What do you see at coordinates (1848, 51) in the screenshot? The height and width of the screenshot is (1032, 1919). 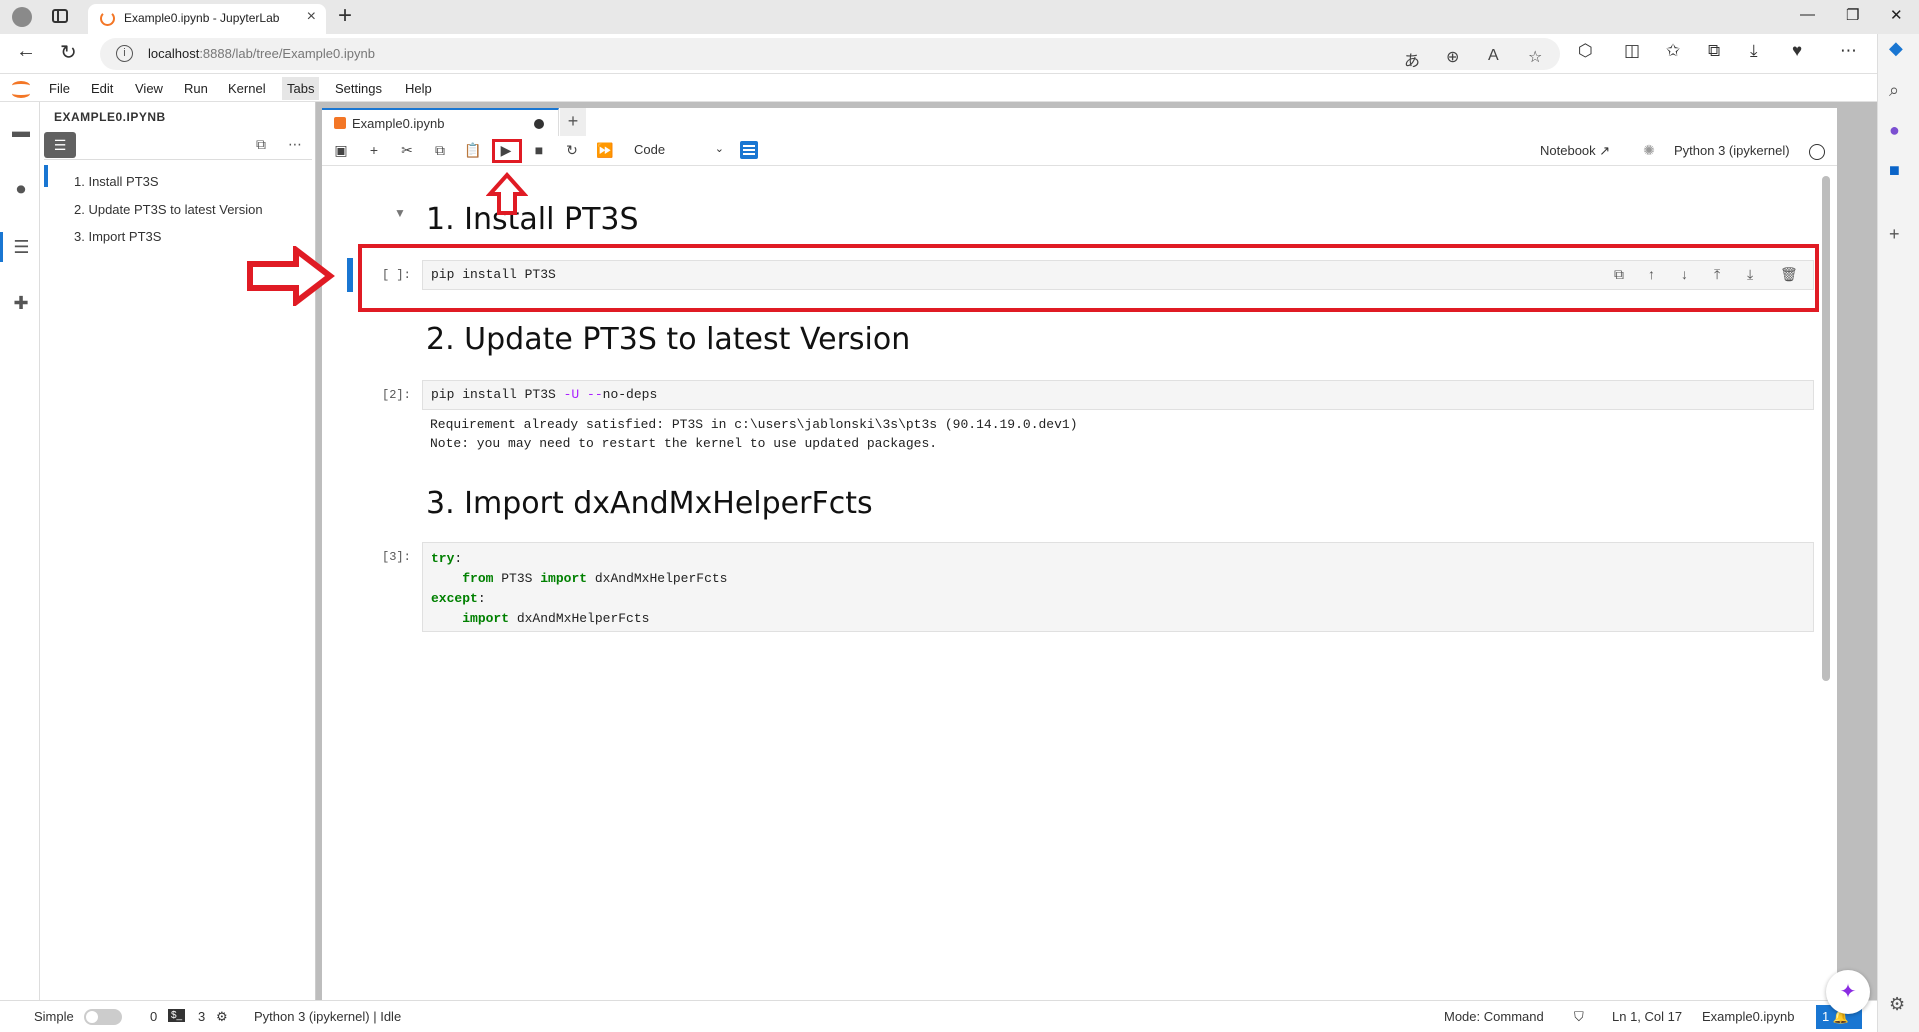 I see `more-menu-icon: ⋯` at bounding box center [1848, 51].